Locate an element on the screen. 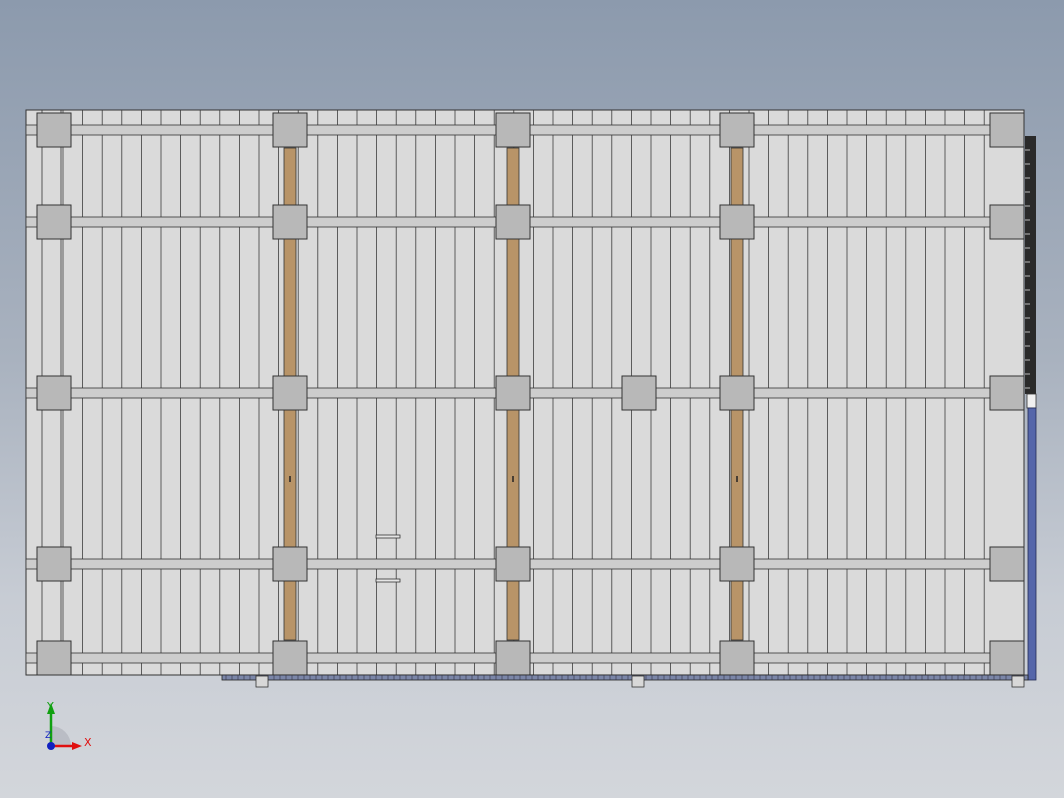  x-axis-label: X is located at coordinates (88, 742).